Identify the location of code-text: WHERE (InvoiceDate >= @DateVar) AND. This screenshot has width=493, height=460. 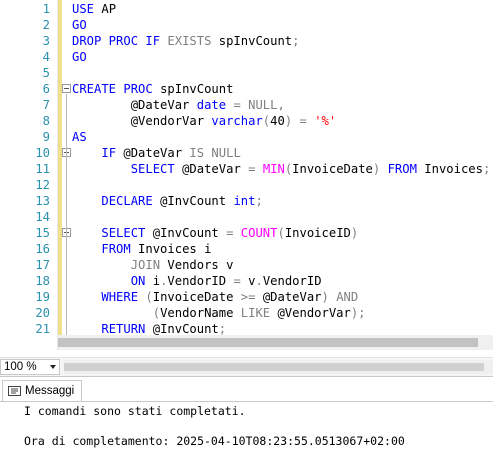
(215, 297).